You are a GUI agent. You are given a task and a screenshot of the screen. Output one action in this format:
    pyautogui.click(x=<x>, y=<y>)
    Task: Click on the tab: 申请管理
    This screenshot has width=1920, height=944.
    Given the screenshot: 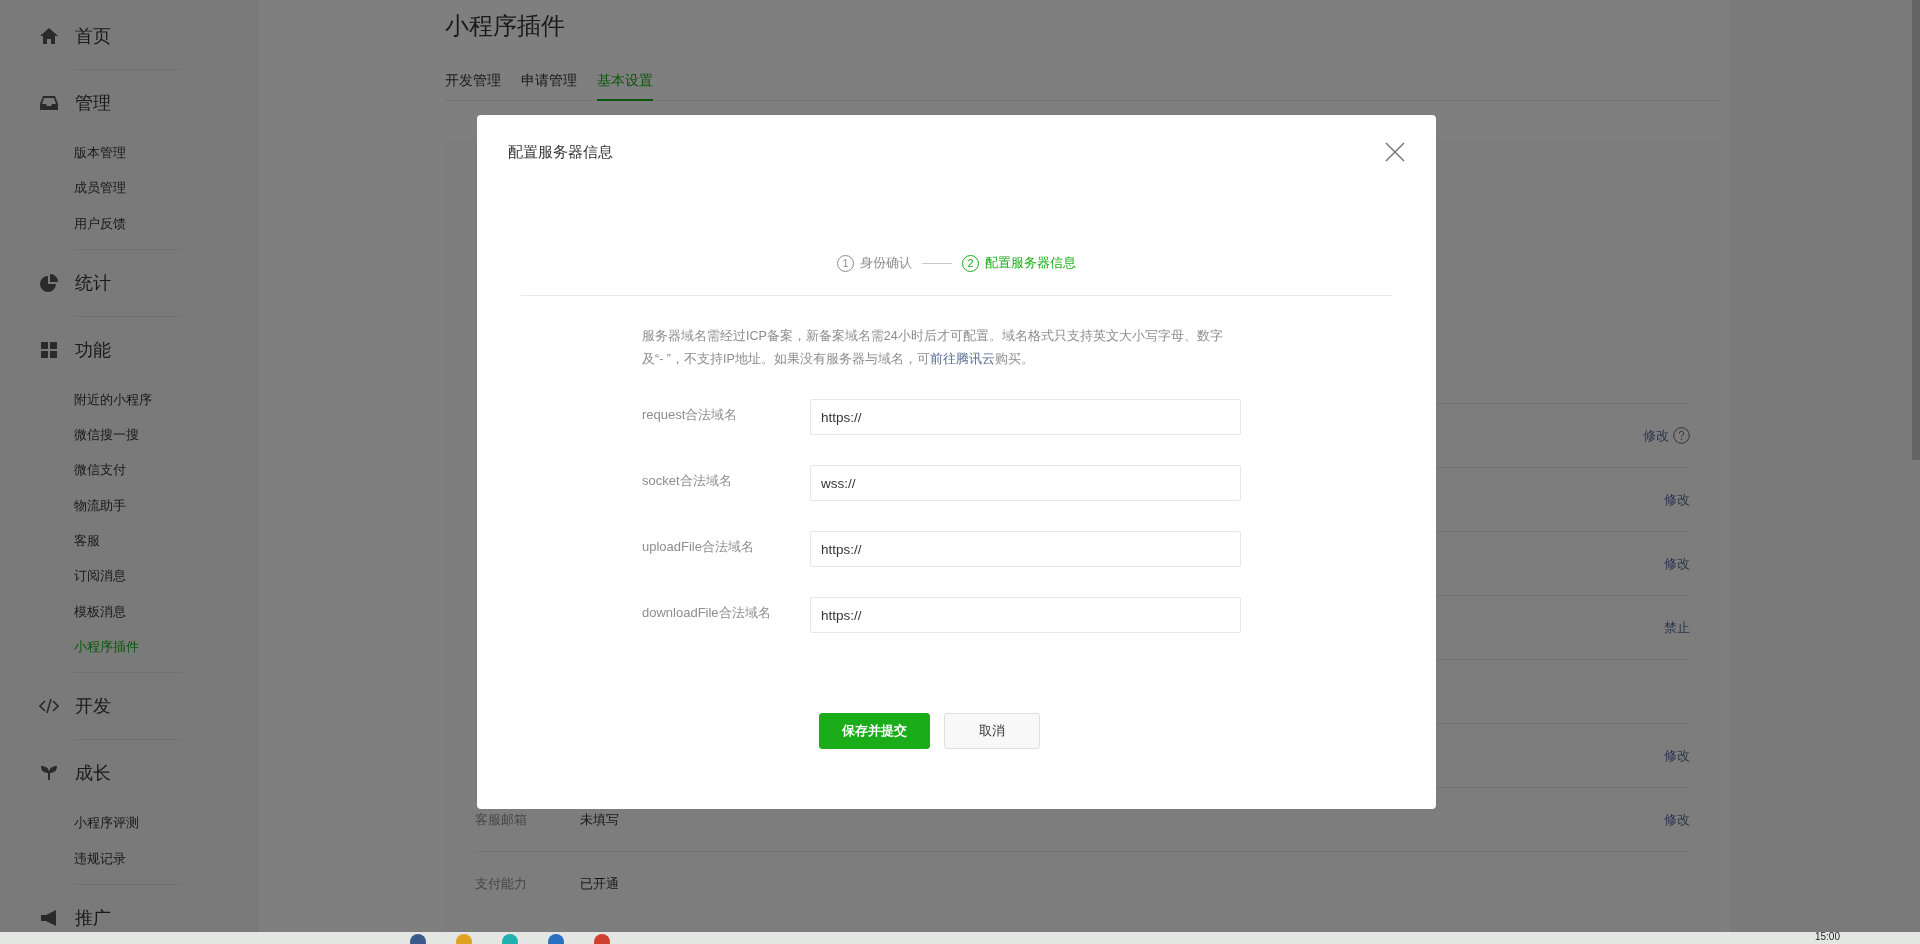 What is the action you would take?
    pyautogui.click(x=549, y=86)
    